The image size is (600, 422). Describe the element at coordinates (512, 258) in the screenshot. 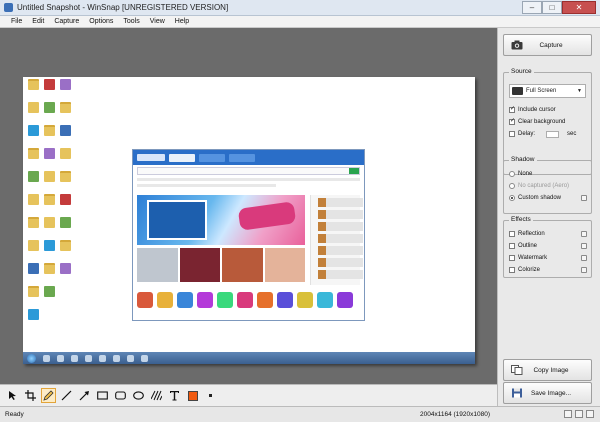

I see `watermark-checkbox` at that location.